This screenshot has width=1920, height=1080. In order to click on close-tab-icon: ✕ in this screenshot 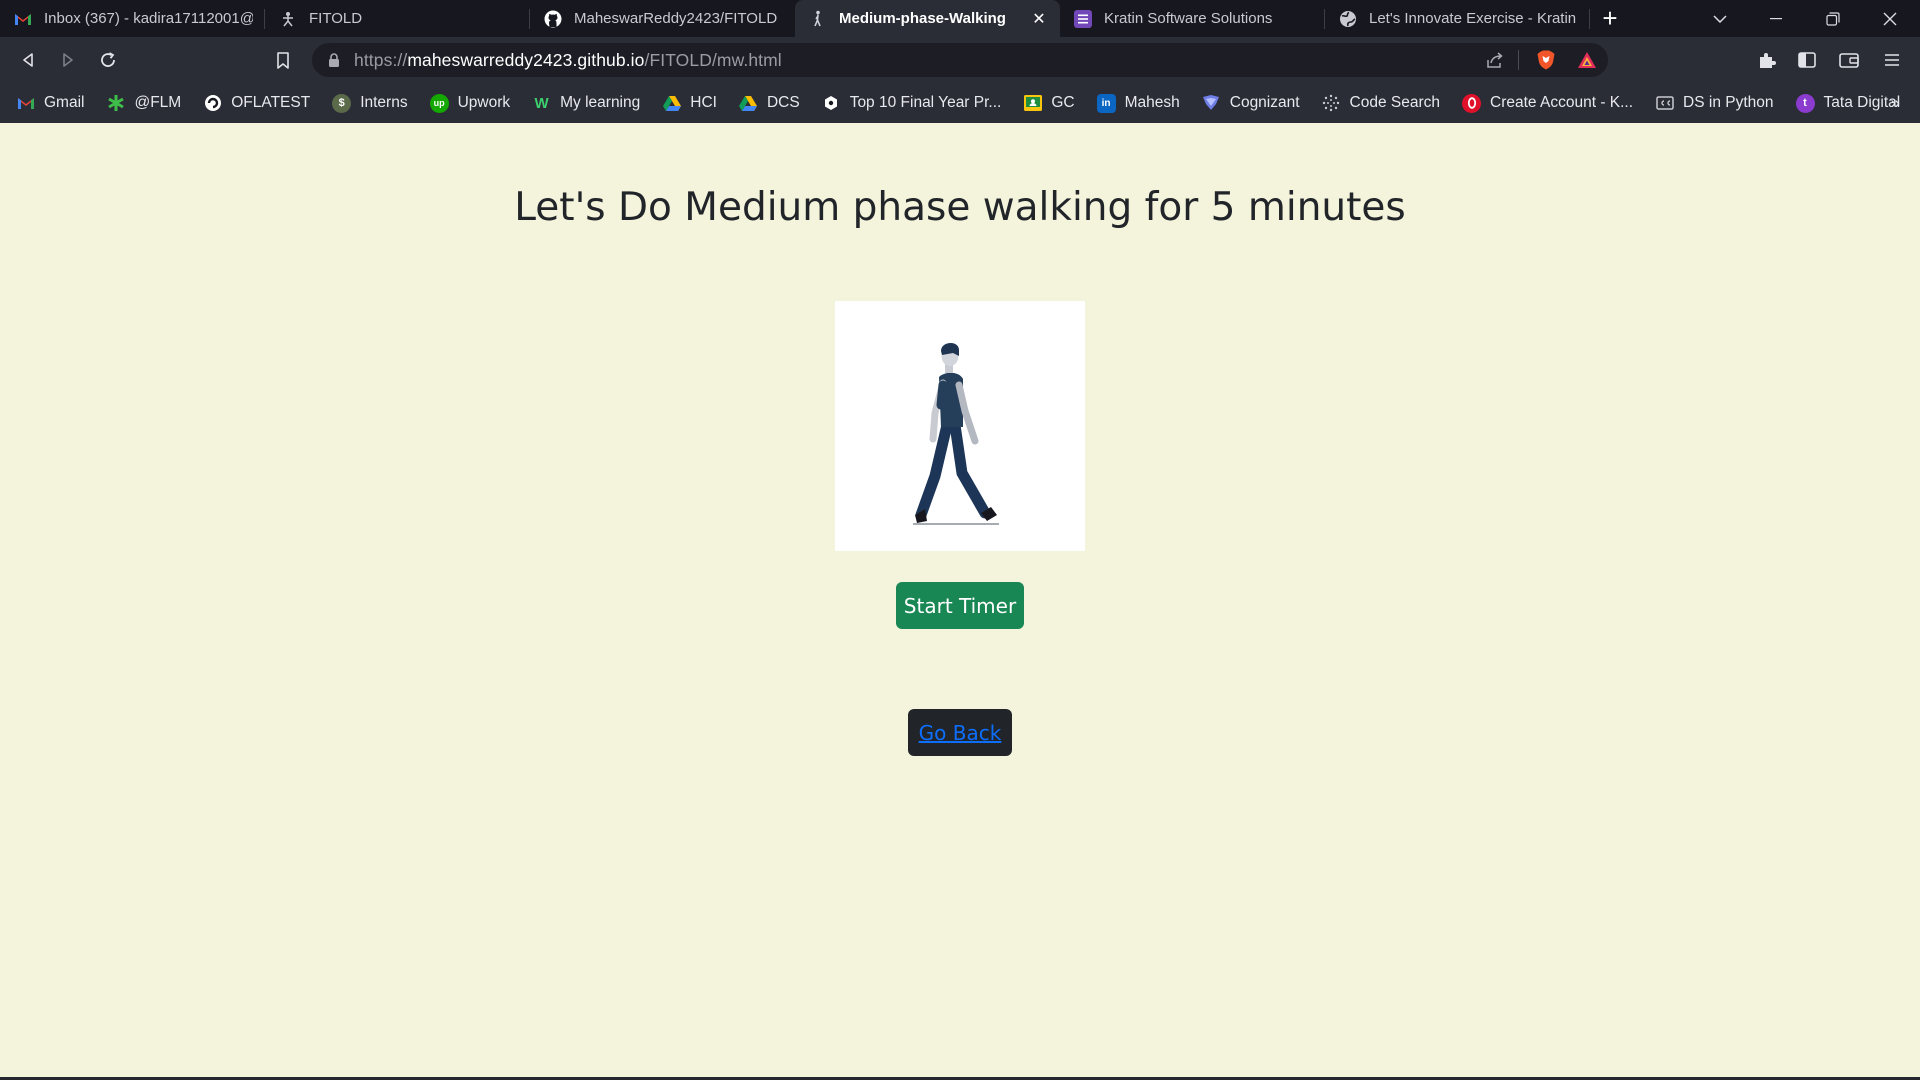, I will do `click(1039, 19)`.